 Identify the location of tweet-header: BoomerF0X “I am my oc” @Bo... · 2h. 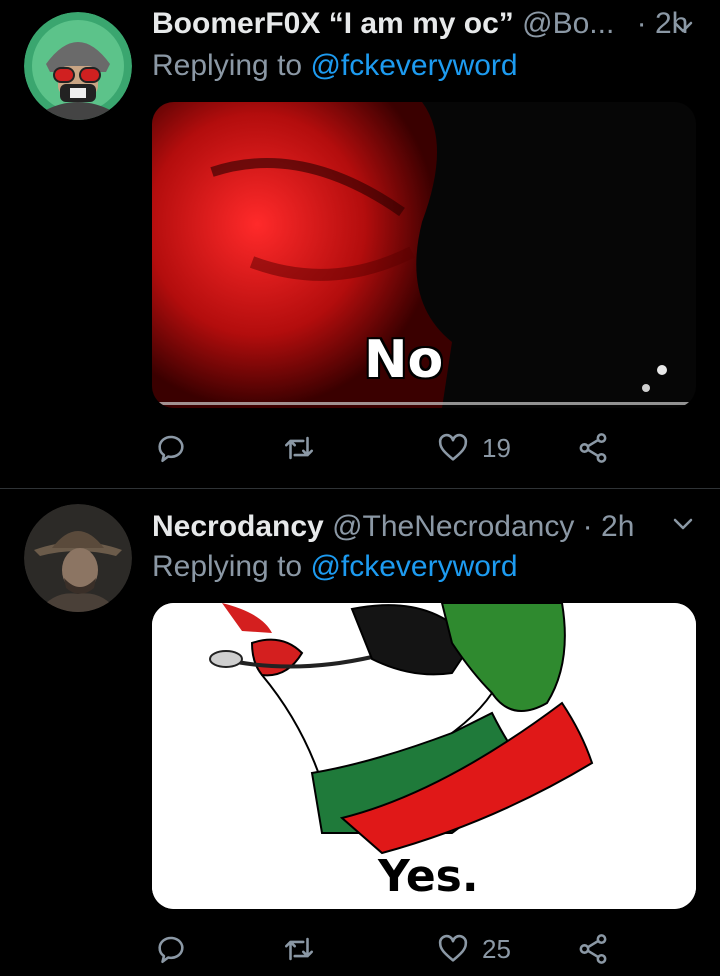
(420, 24).